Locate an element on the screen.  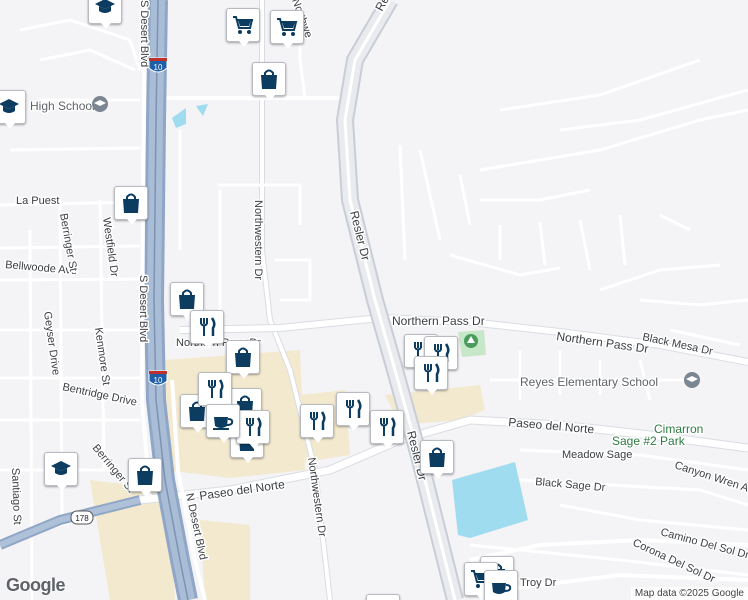
label-geyser-drive: Geyser Drive is located at coordinates (51, 343).